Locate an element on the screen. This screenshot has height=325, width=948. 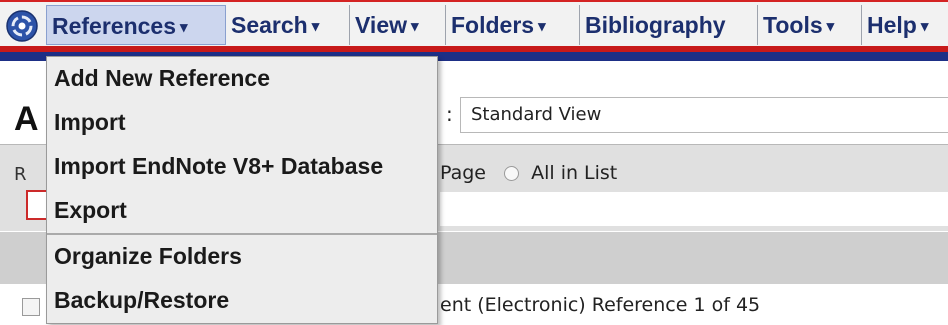
menu-view-label: View is located at coordinates (381, 25).